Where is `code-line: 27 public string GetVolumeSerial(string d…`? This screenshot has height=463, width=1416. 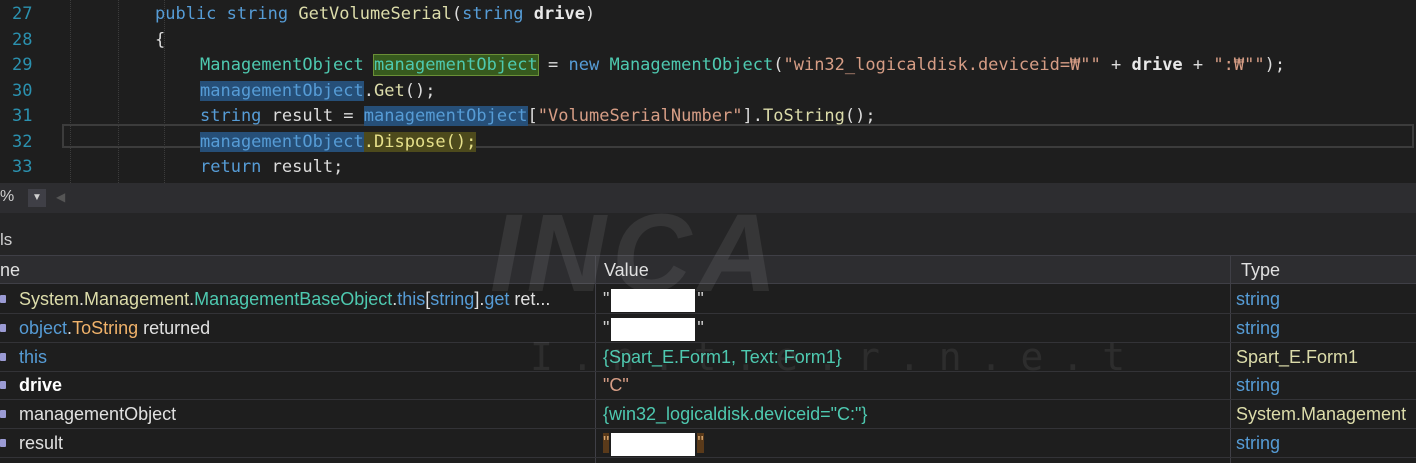
code-line: 27 public string GetVolumeSerial(string d… is located at coordinates (708, 14).